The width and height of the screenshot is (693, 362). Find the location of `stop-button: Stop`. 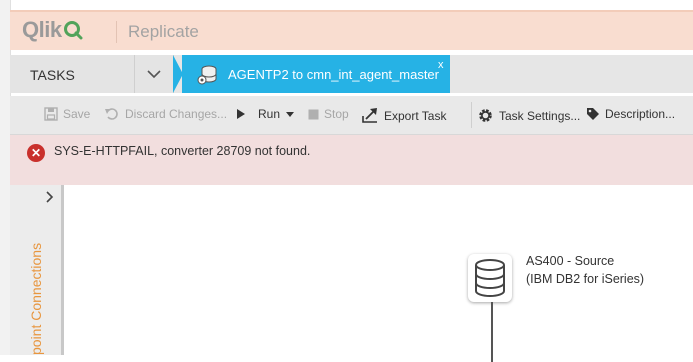

stop-button: Stop is located at coordinates (328, 114).